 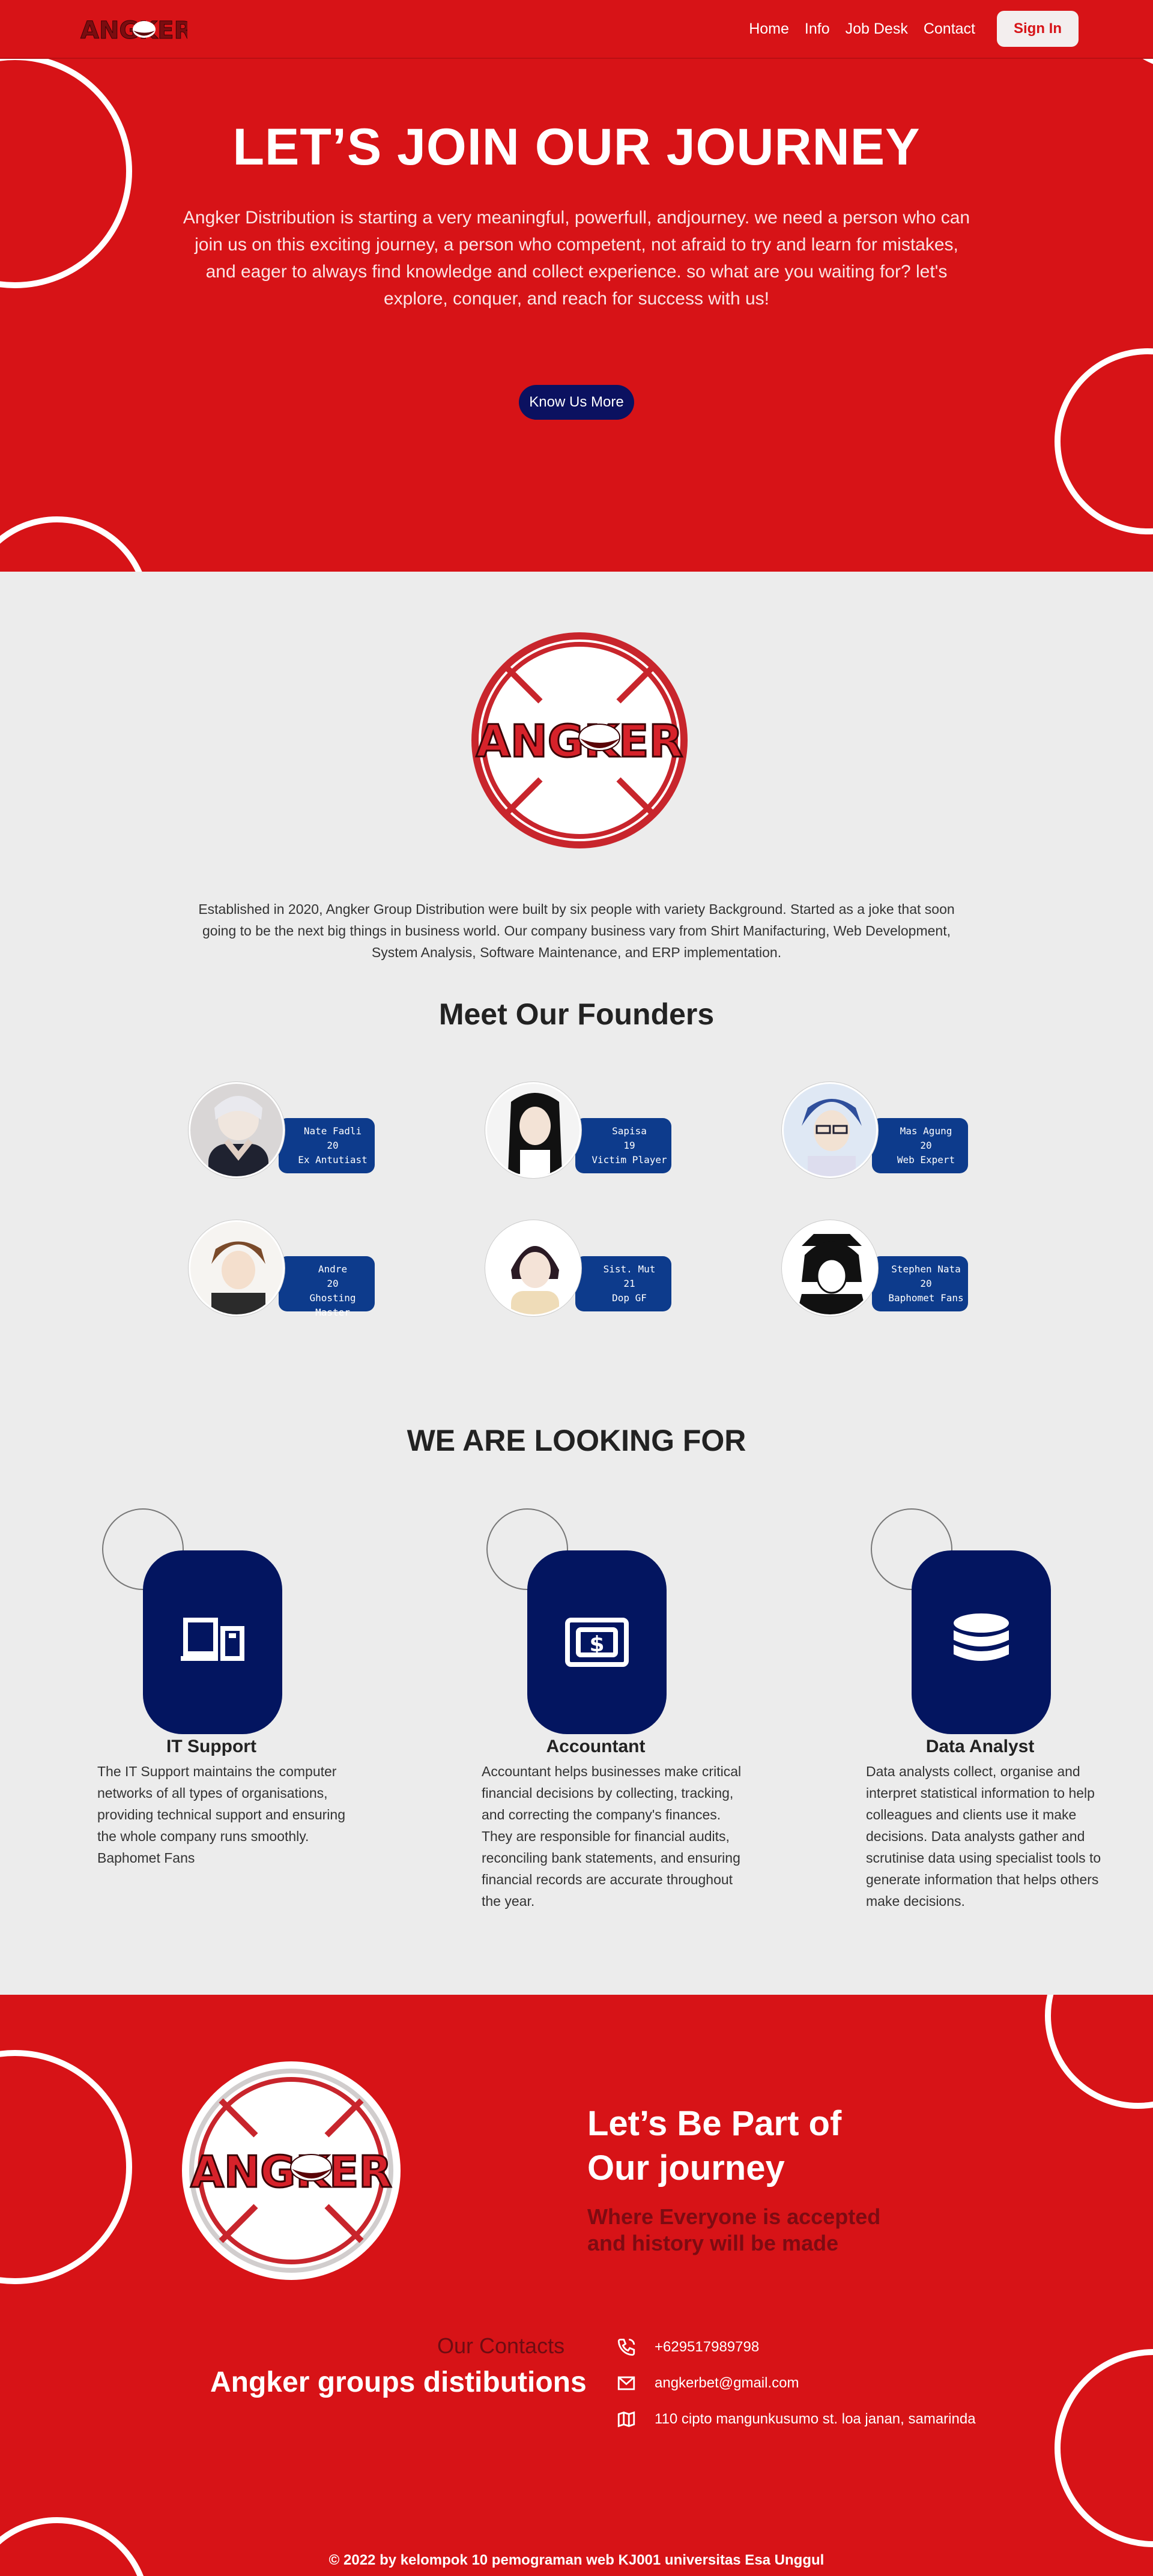 I want to click on cta-sub-line: and history will be made, so click(x=713, y=2243).